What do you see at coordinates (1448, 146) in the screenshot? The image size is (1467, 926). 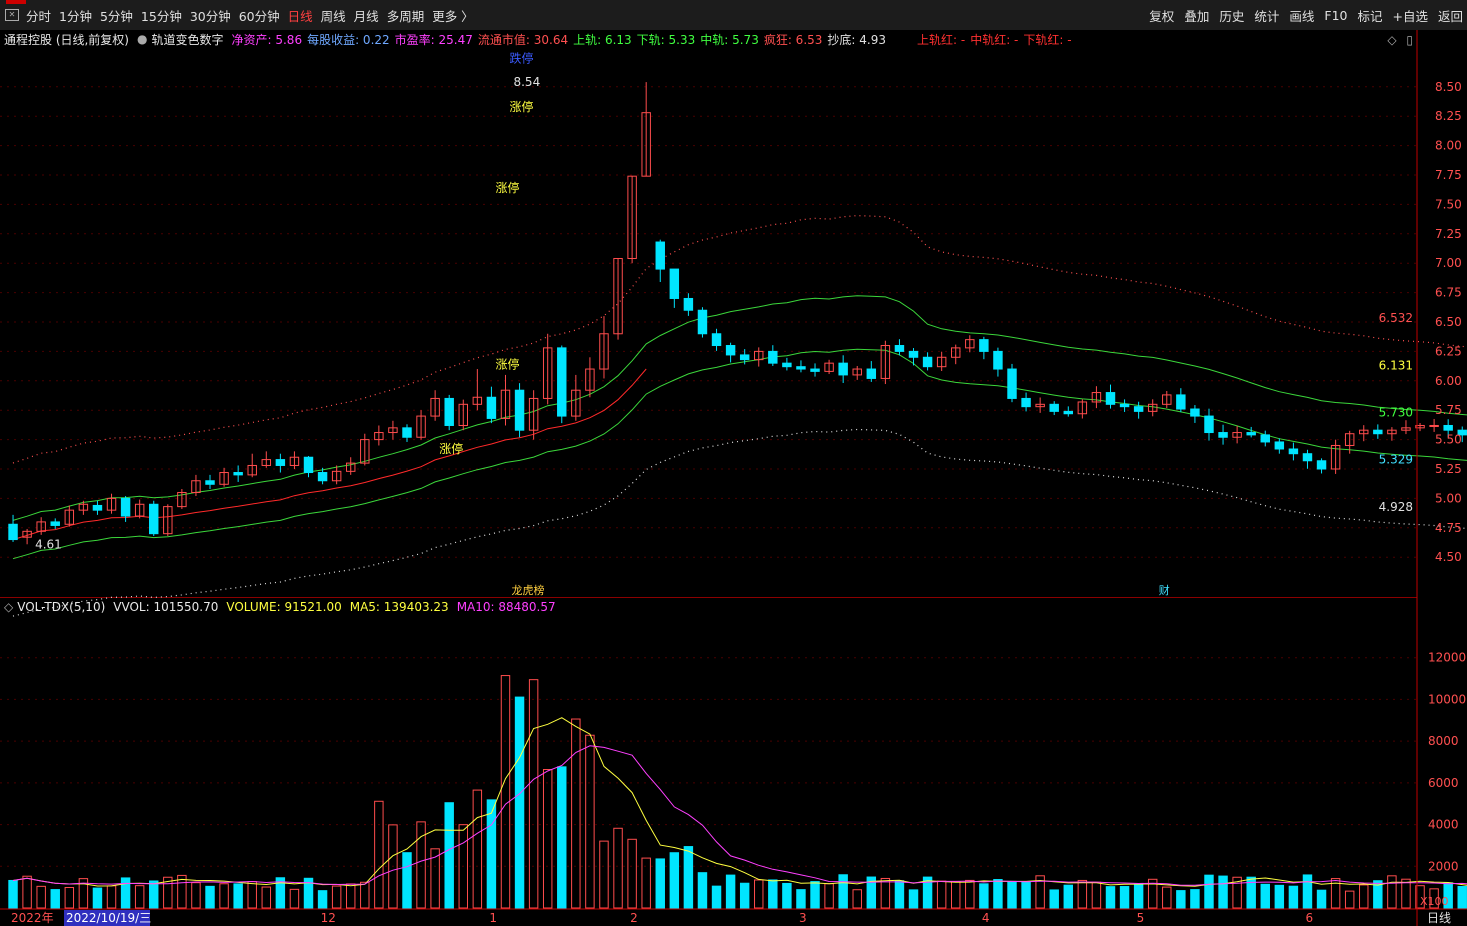 I see `price-tick-label: 8.00` at bounding box center [1448, 146].